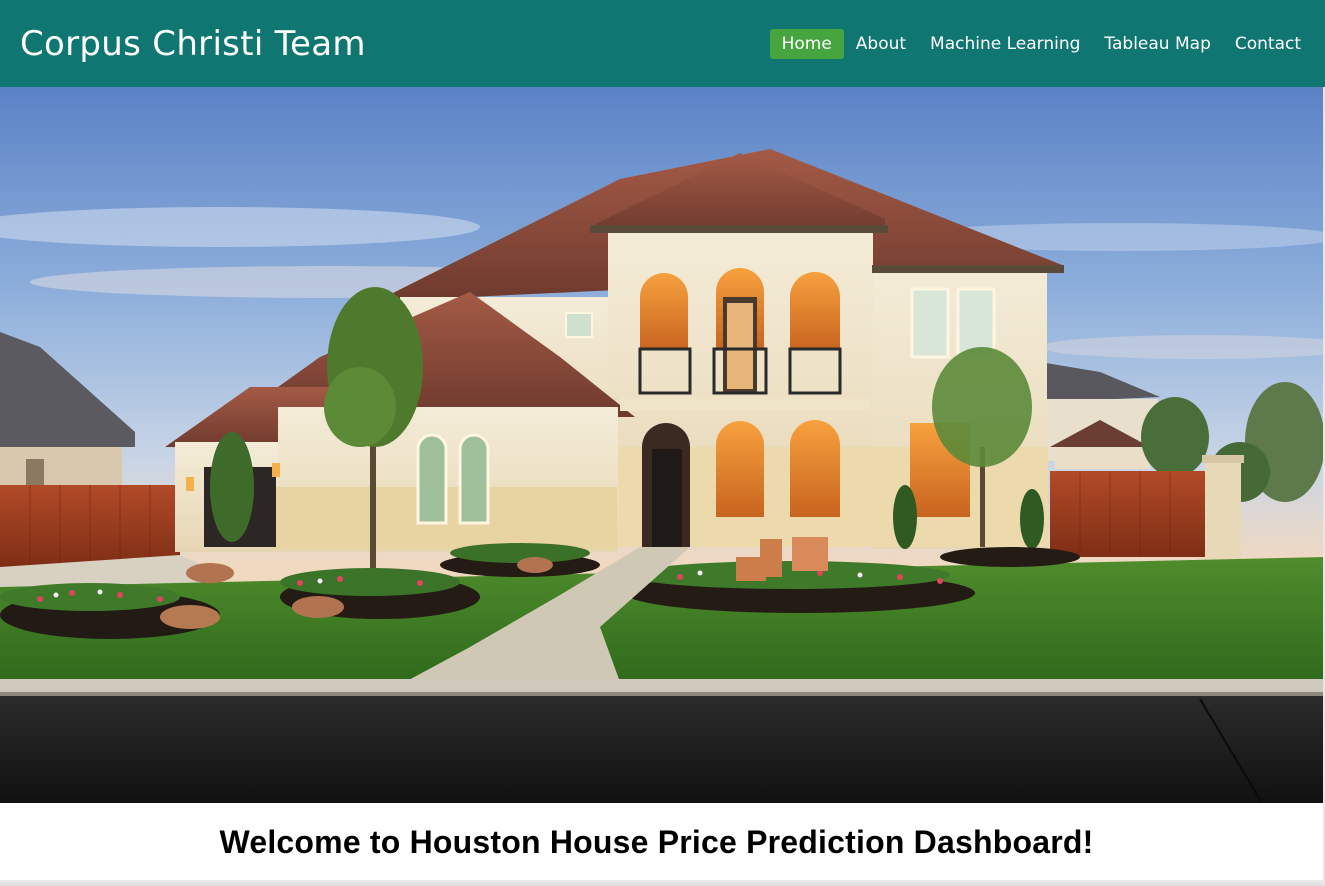 Image resolution: width=1325 pixels, height=886 pixels. What do you see at coordinates (662, 883) in the screenshot?
I see `bottom-divider` at bounding box center [662, 883].